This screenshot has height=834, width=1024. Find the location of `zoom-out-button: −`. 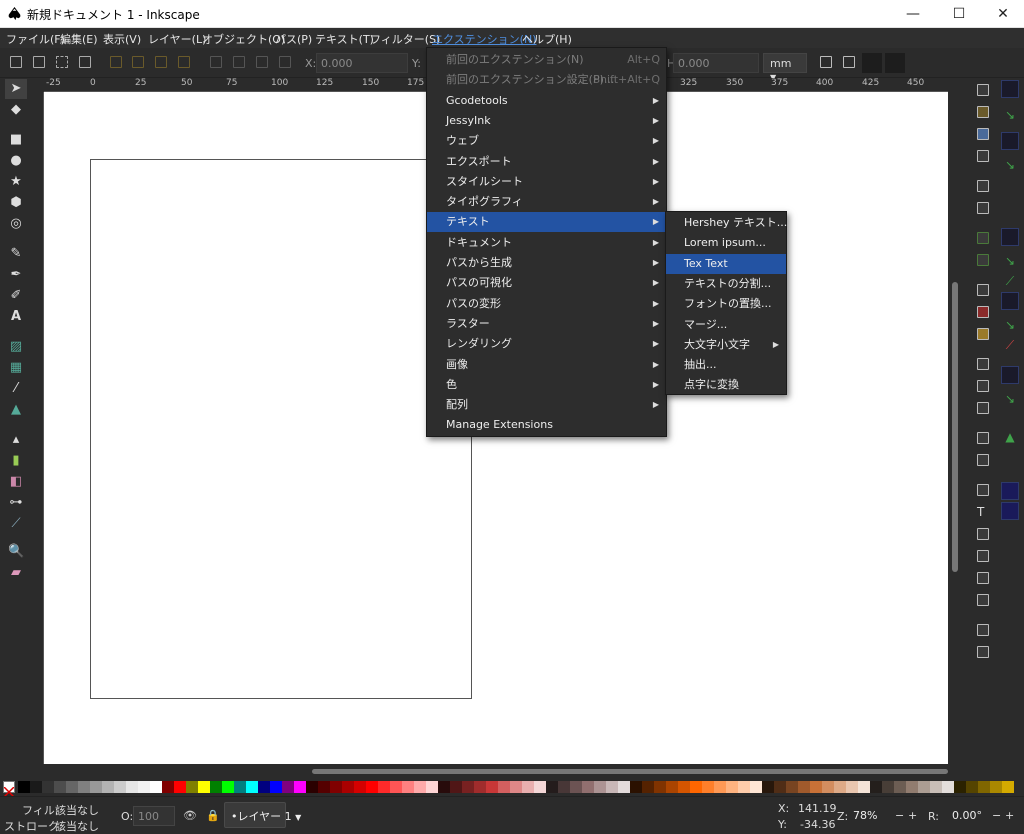

zoom-out-button: − is located at coordinates (899, 815).